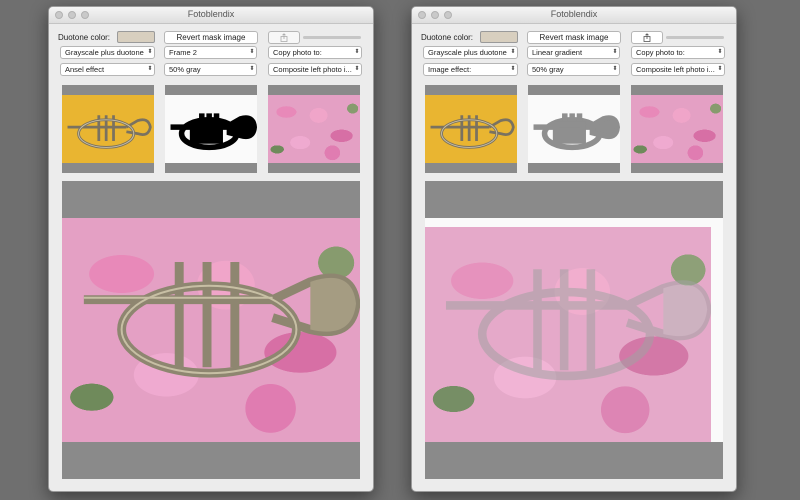 This screenshot has width=800, height=500. I want to click on frame-popup: Linear gradient ⬍, so click(573, 52).